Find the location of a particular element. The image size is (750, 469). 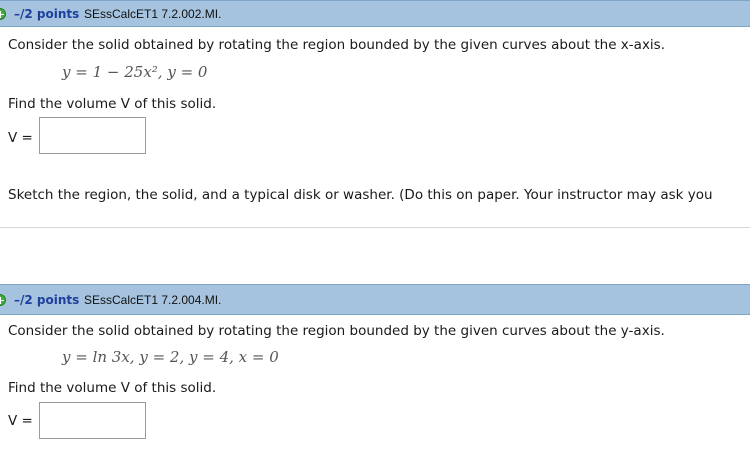

question-divider is located at coordinates (375, 227).